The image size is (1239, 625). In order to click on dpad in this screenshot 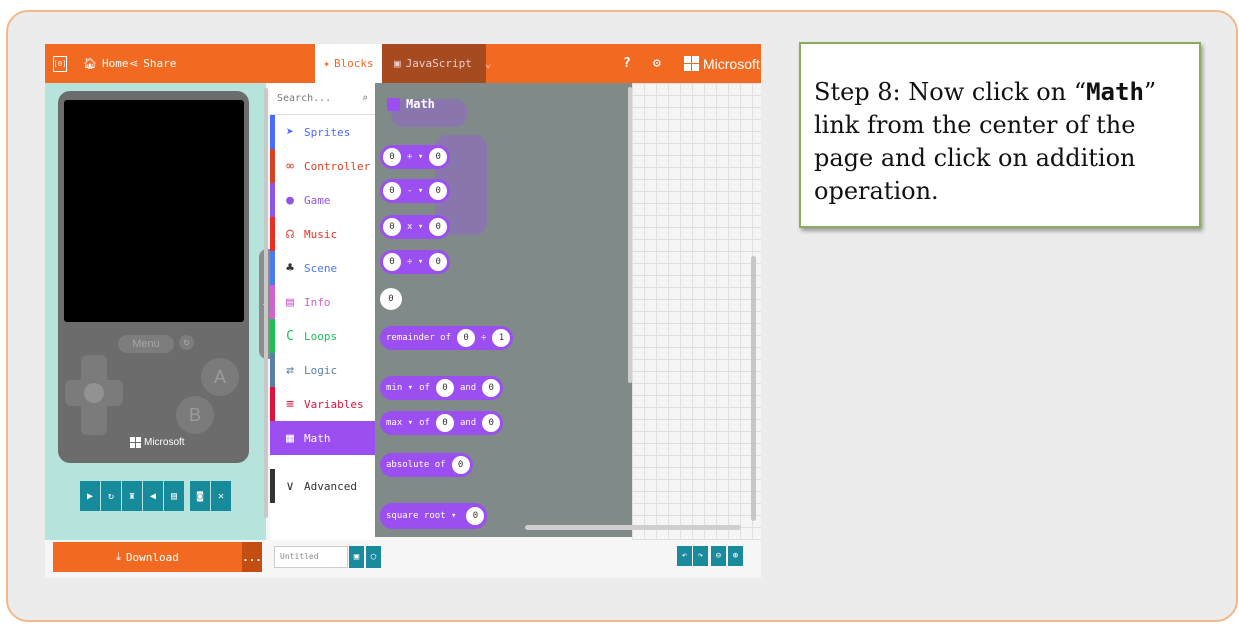, I will do `click(94, 395)`.